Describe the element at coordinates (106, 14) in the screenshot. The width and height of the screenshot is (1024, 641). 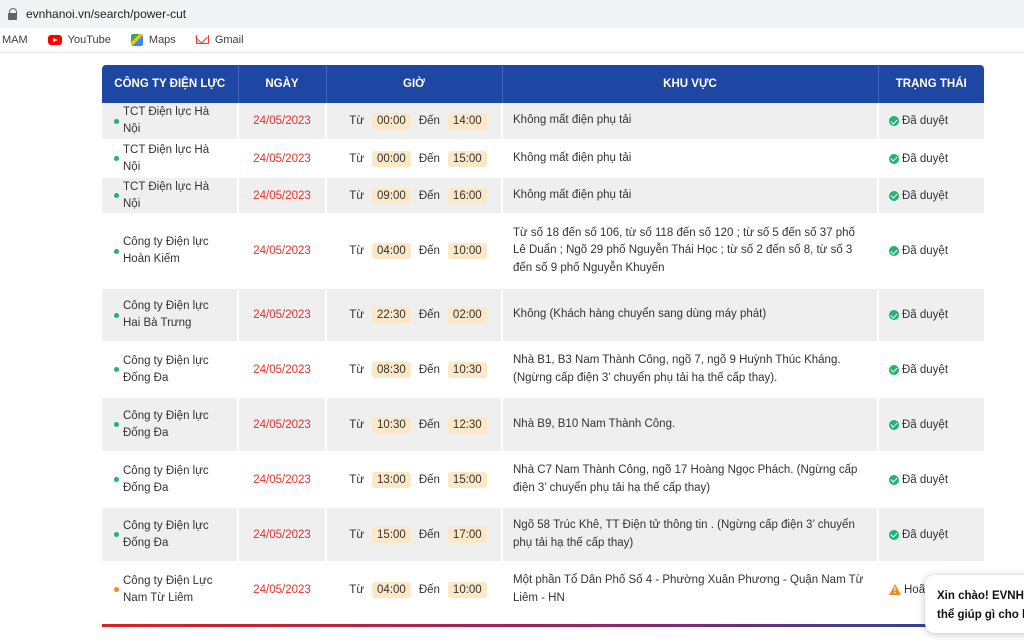
I see `url-text: evnhanoi.vn/search/power-cut` at that location.